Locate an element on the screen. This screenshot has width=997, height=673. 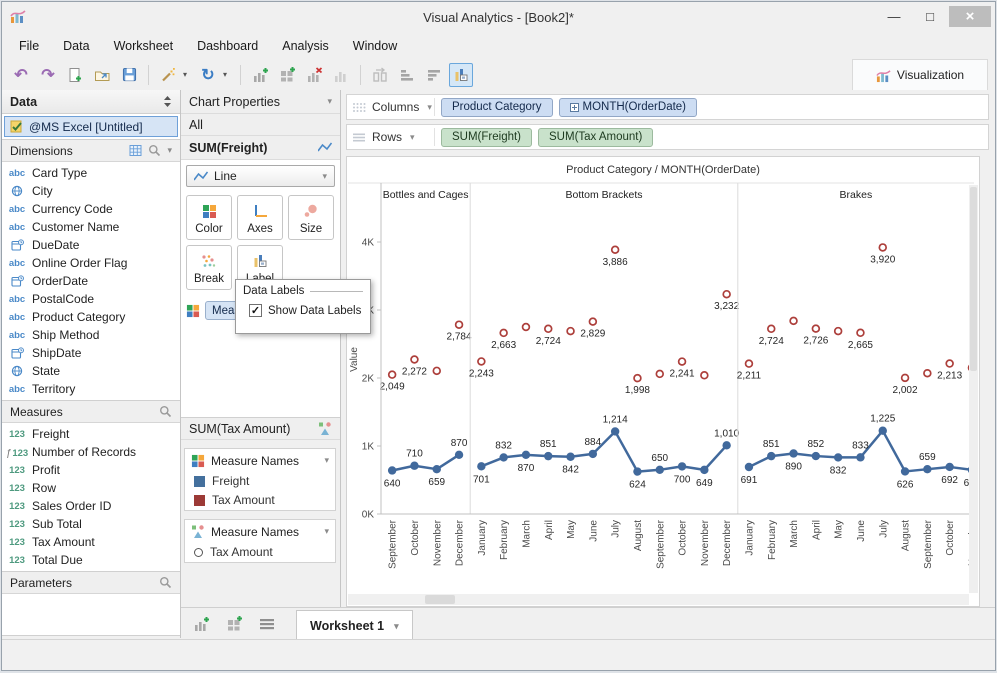
axes-button: Axes is located at coordinates (260, 217).